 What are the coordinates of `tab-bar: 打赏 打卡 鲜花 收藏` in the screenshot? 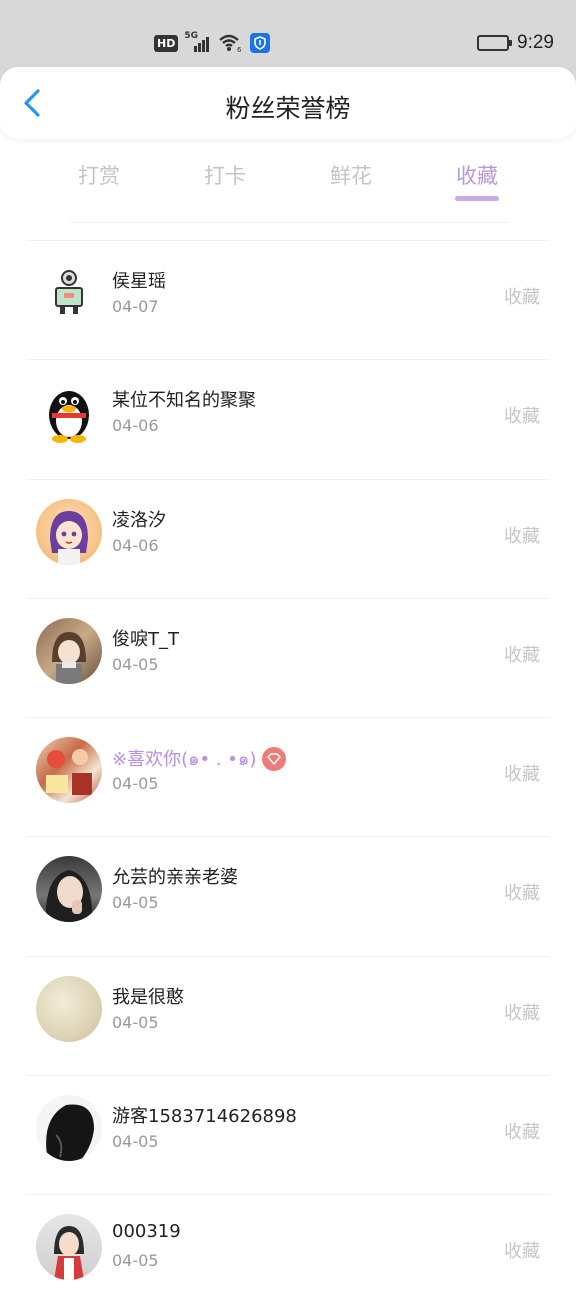 It's located at (288, 180).